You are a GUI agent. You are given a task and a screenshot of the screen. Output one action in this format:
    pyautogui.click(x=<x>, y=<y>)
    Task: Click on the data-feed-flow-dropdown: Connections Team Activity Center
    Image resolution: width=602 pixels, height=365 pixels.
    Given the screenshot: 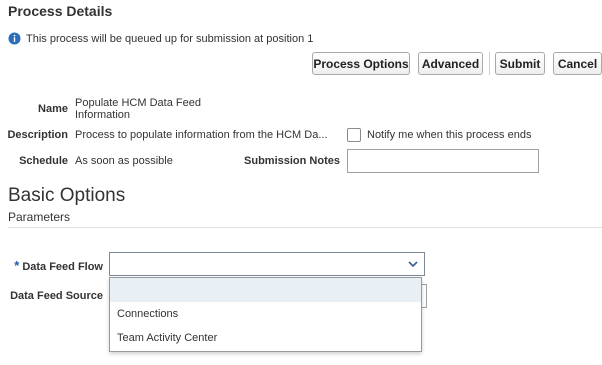 What is the action you would take?
    pyautogui.click(x=265, y=314)
    